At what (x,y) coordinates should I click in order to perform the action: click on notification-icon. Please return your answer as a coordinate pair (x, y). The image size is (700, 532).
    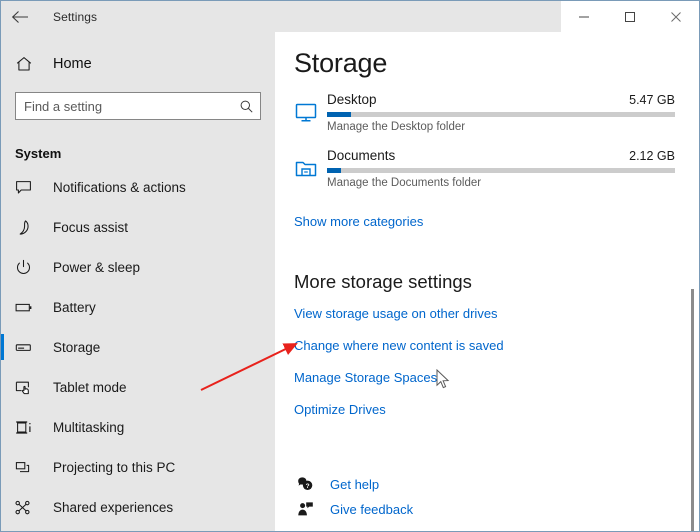
    Looking at the image, I should click on (26, 187).